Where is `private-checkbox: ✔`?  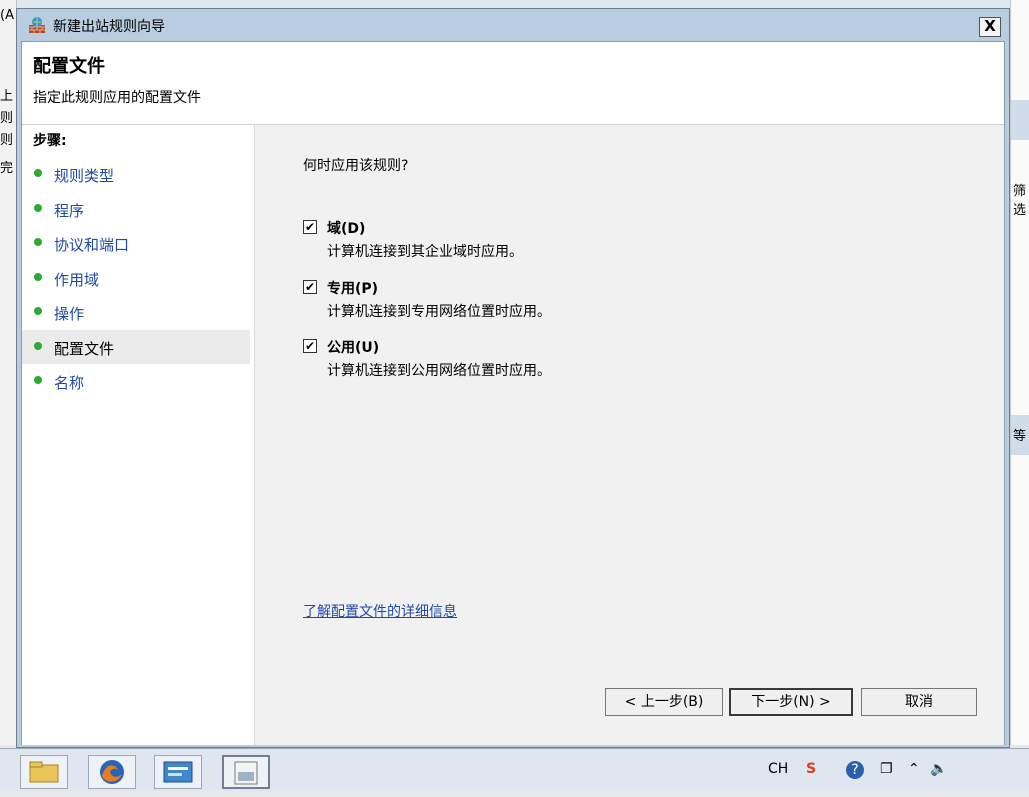 private-checkbox: ✔ is located at coordinates (310, 287).